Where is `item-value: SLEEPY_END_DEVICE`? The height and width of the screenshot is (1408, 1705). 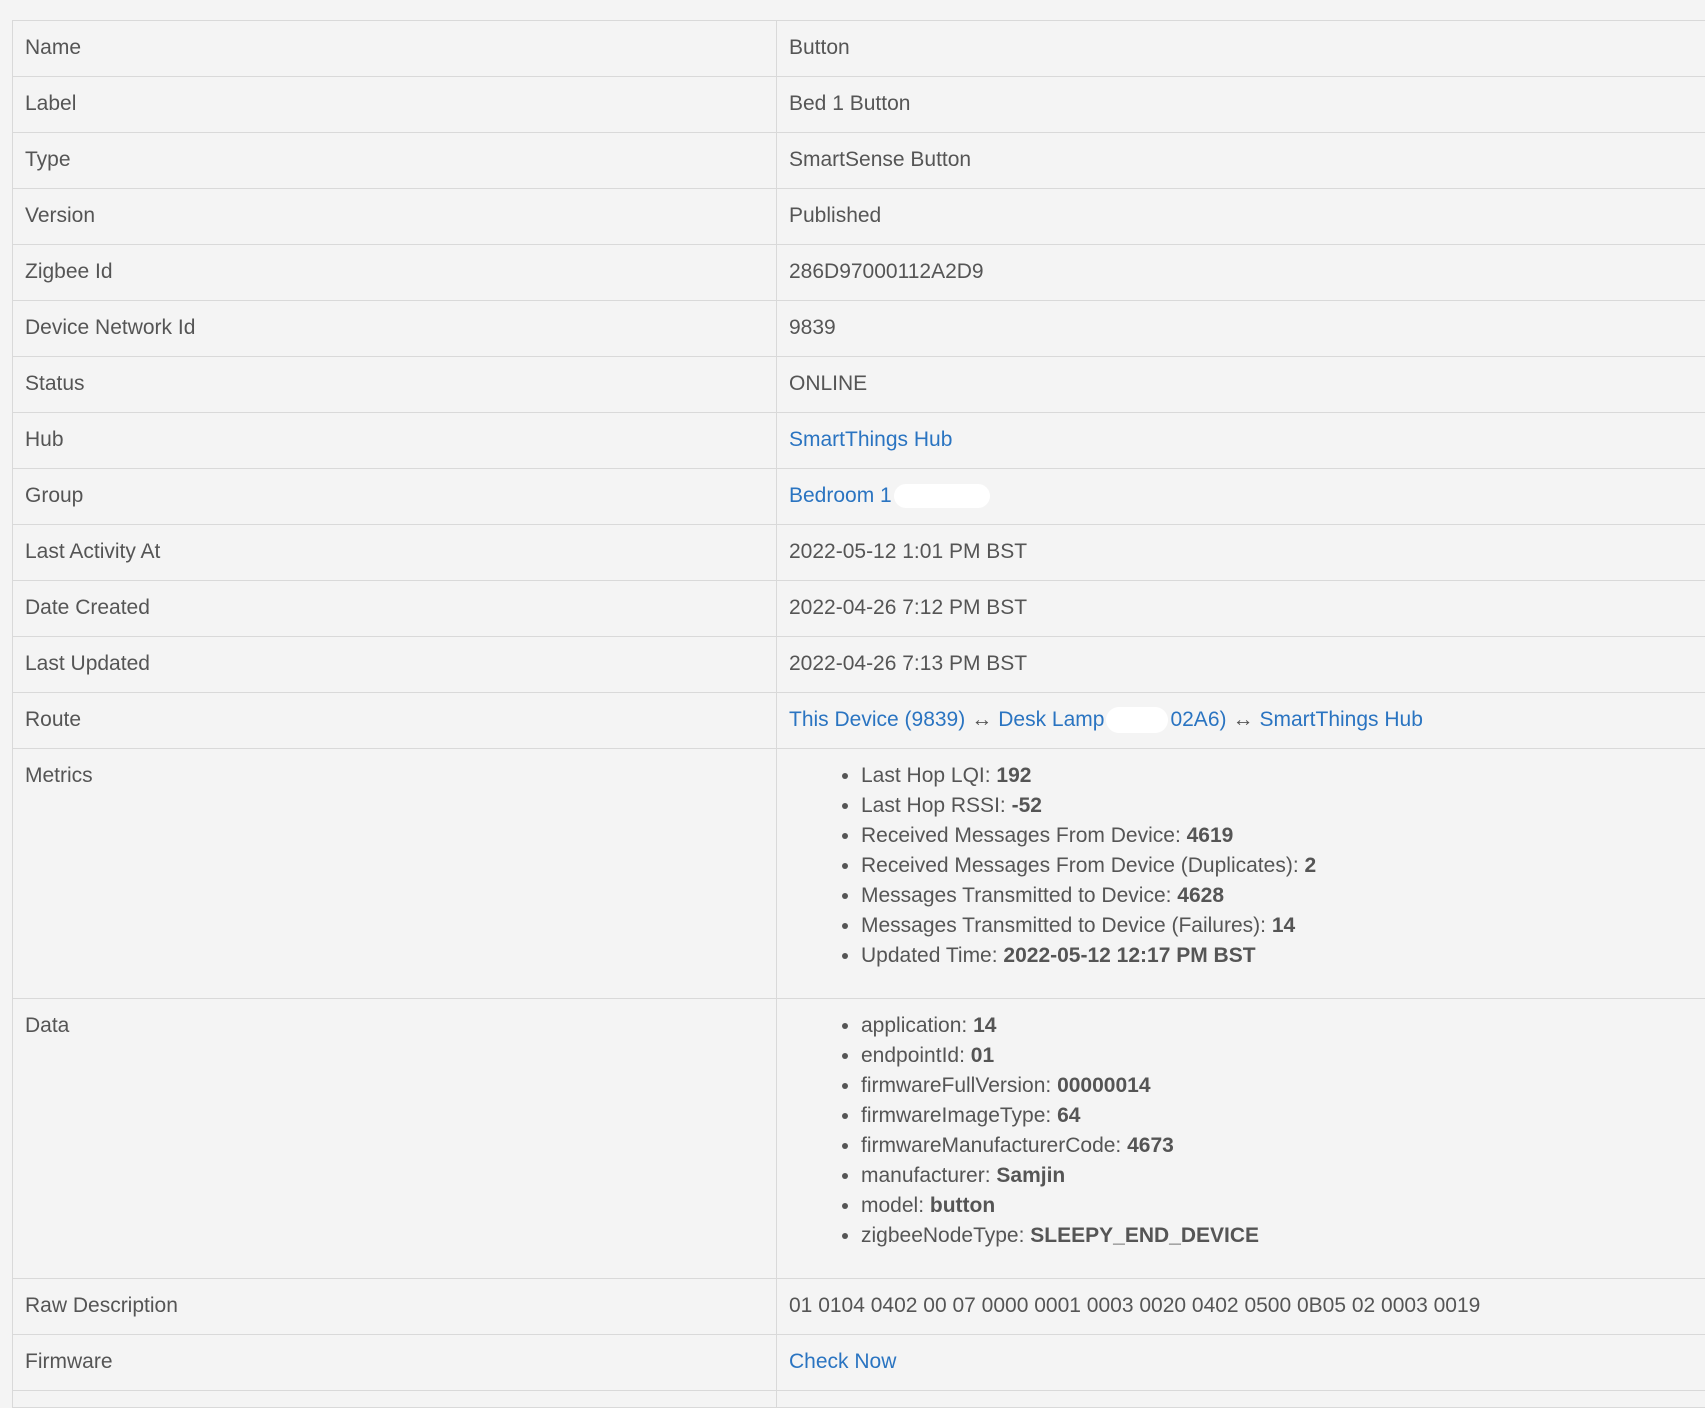
item-value: SLEEPY_END_DEVICE is located at coordinates (1144, 1235).